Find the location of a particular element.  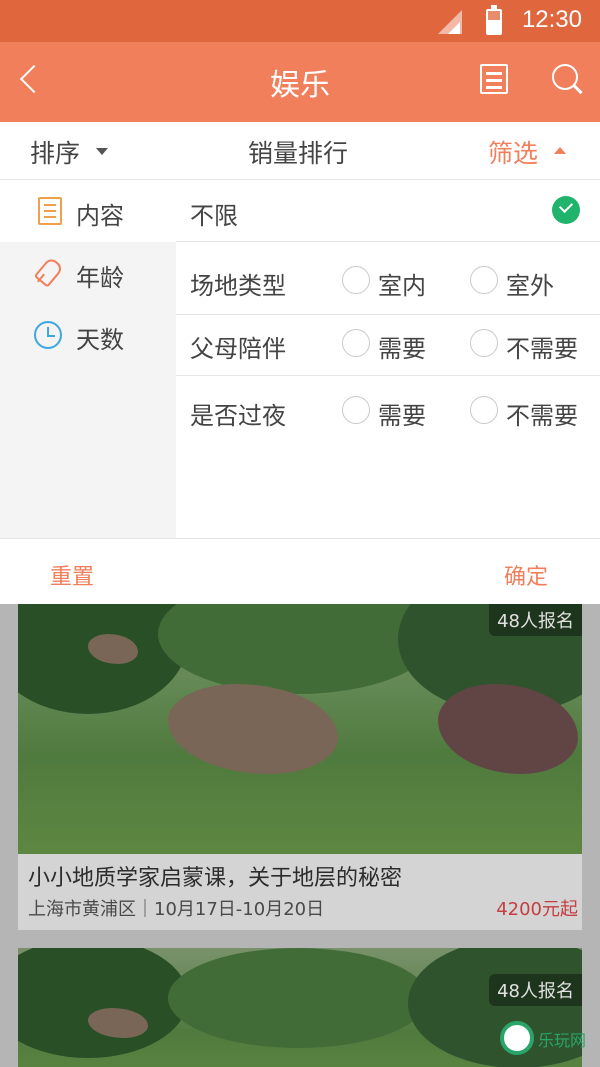

signal-strength-icon is located at coordinates (454, 28).